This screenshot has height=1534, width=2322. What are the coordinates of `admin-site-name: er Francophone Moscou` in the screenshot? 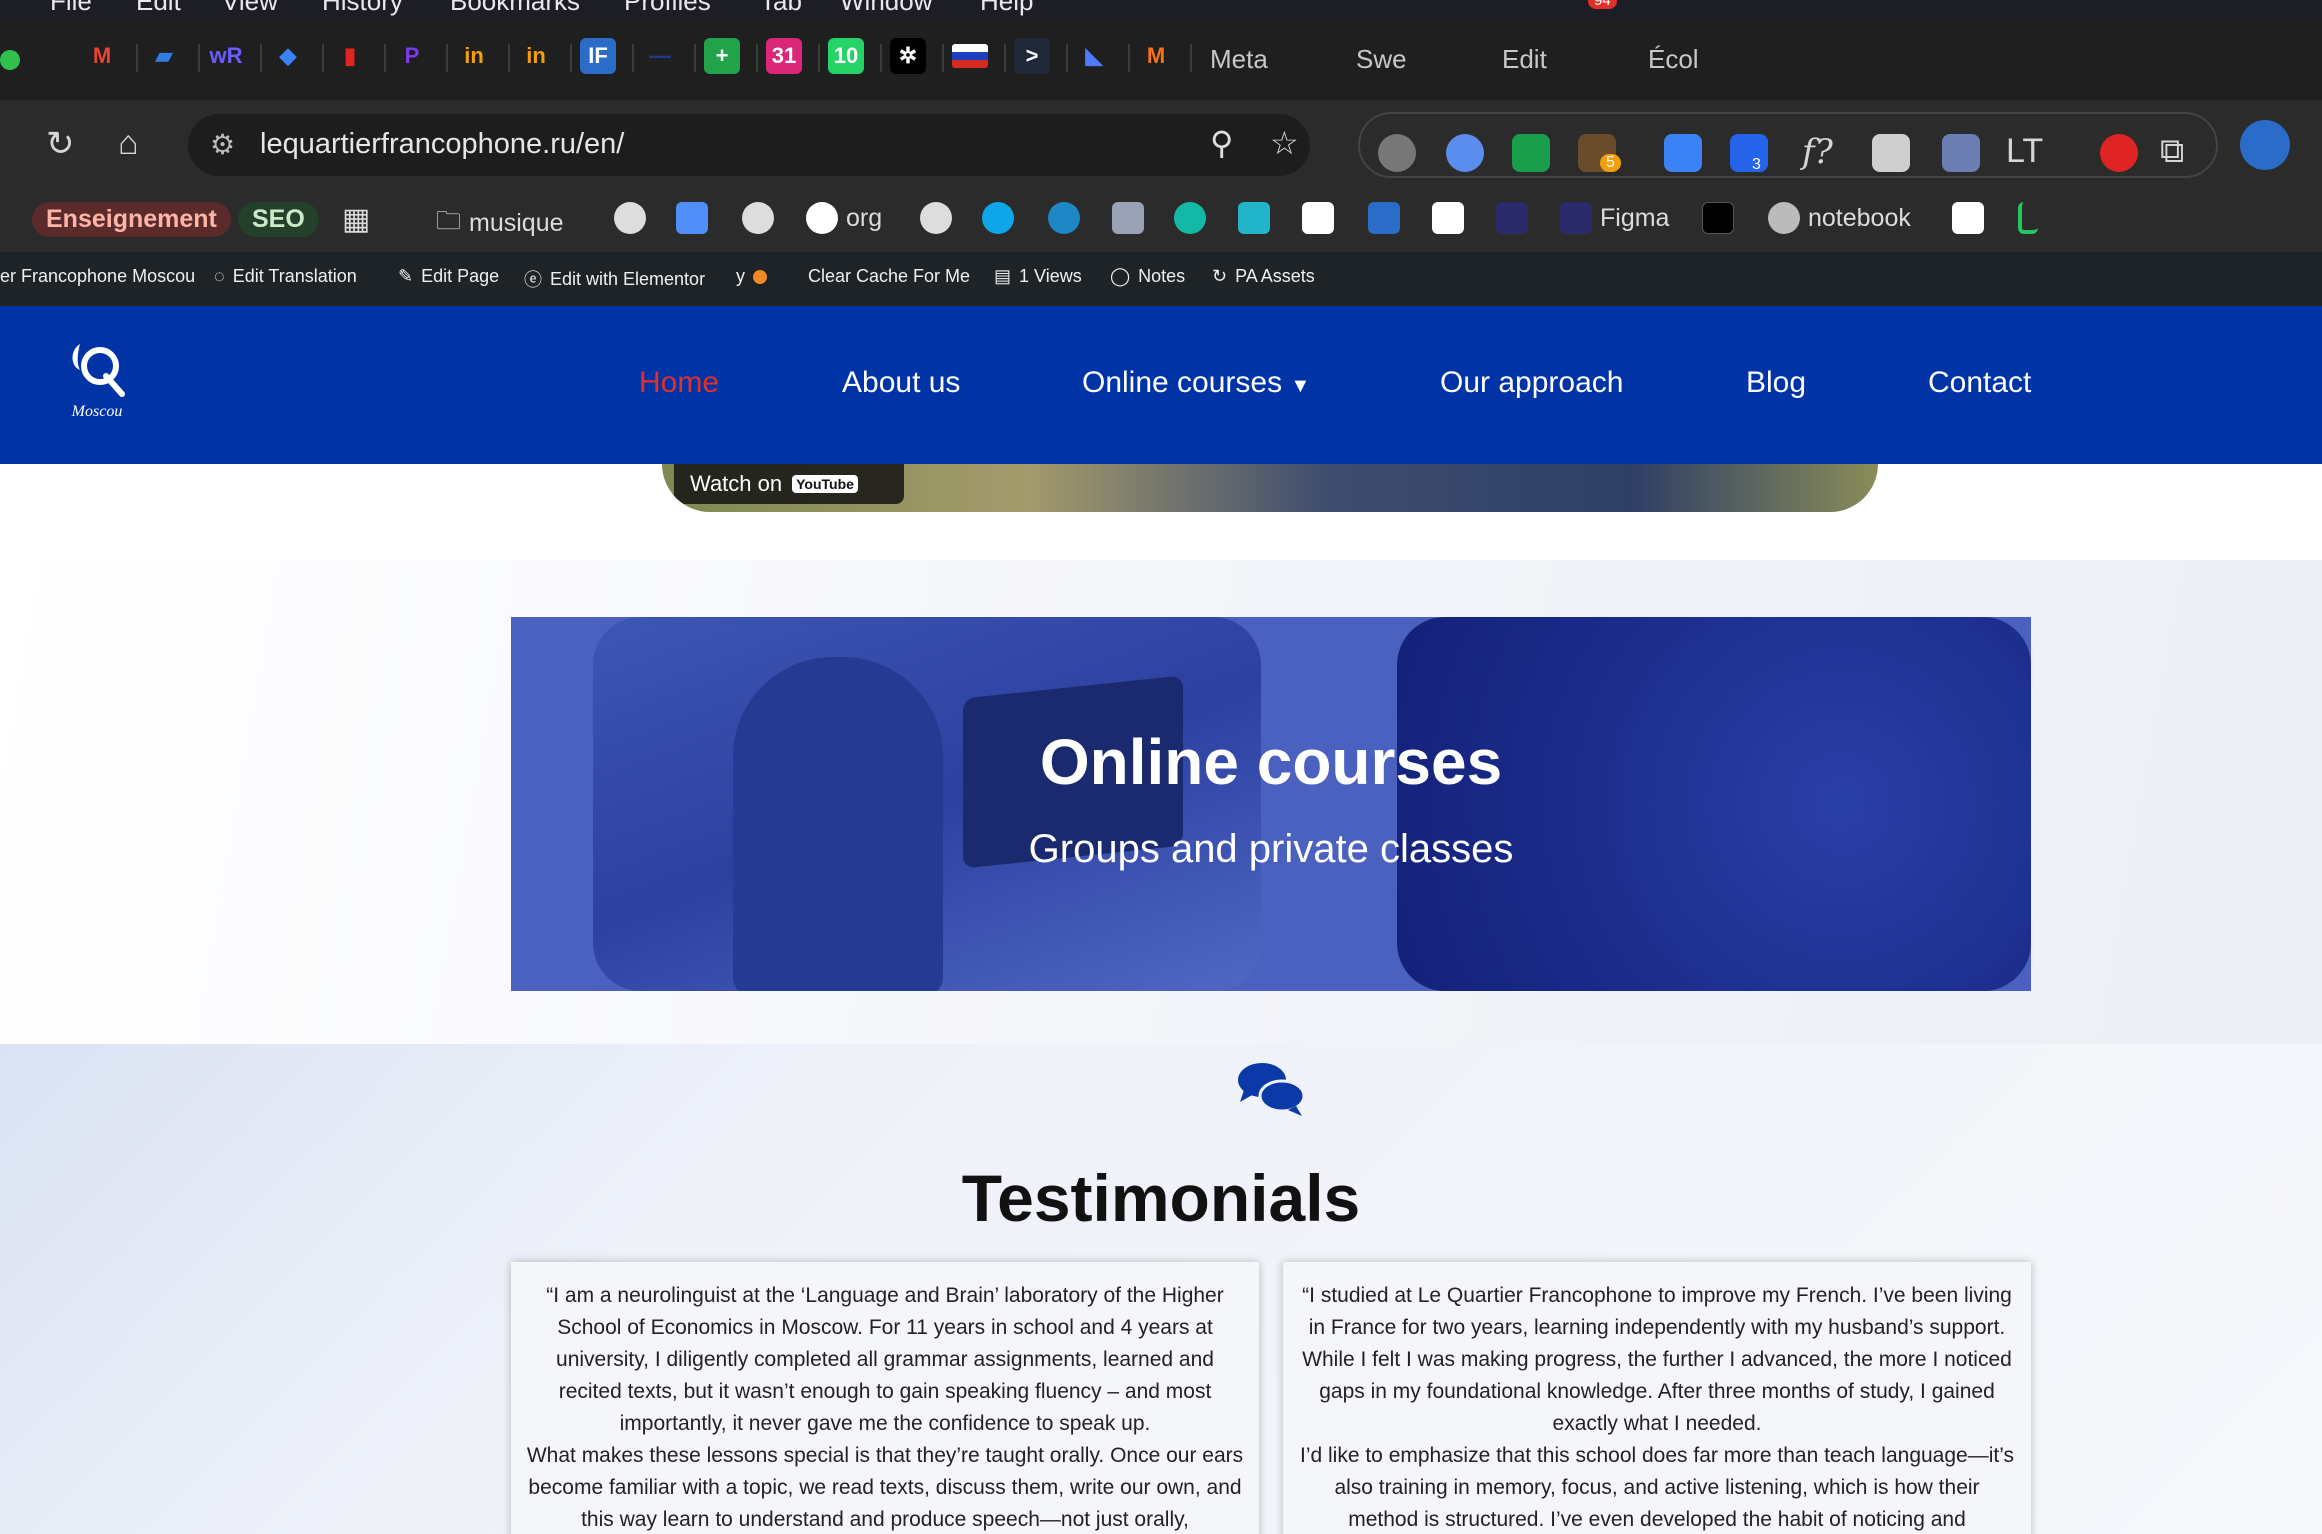 It's located at (97, 276).